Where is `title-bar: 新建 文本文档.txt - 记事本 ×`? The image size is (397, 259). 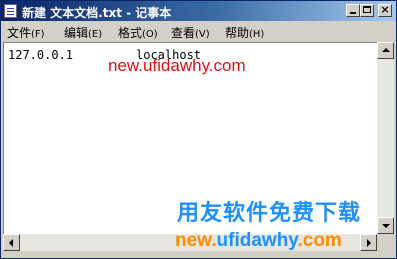 title-bar: 新建 文本文档.txt - 记事本 × is located at coordinates (198, 11).